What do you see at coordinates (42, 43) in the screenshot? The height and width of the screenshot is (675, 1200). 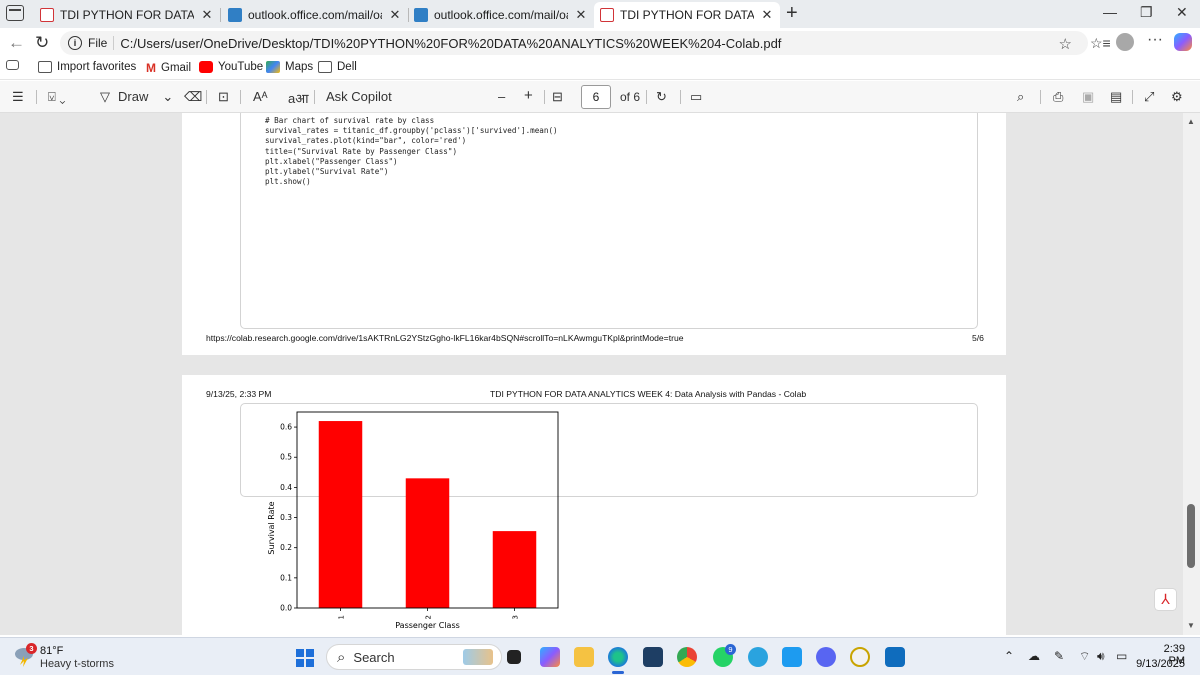 I see `refresh-icon: ↻` at bounding box center [42, 43].